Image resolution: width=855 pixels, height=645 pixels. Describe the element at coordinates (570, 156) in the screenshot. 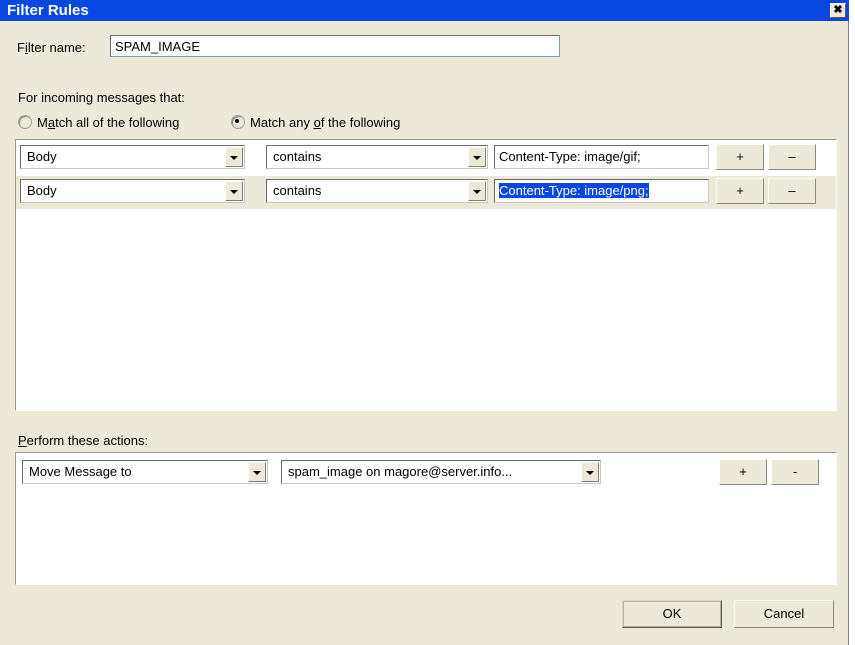

I see `condition-value-text: Content-Type: image/gif;` at that location.